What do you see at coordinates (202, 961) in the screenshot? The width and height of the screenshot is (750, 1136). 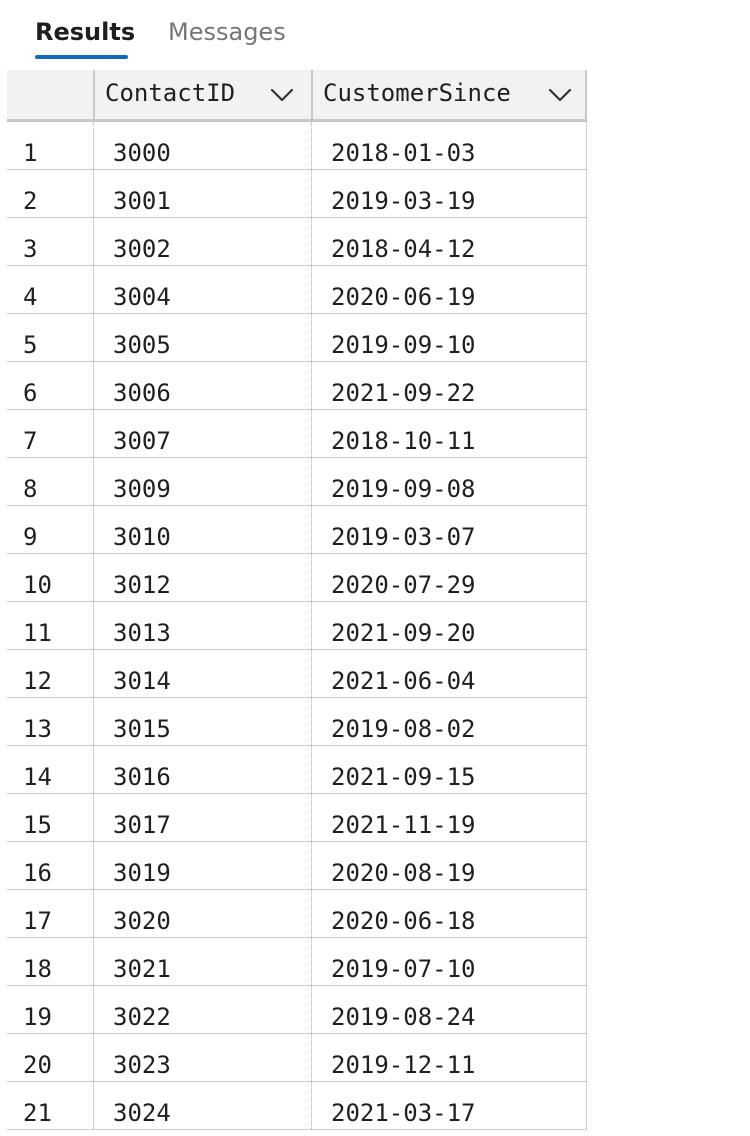 I see `cell-contactid: 3021` at bounding box center [202, 961].